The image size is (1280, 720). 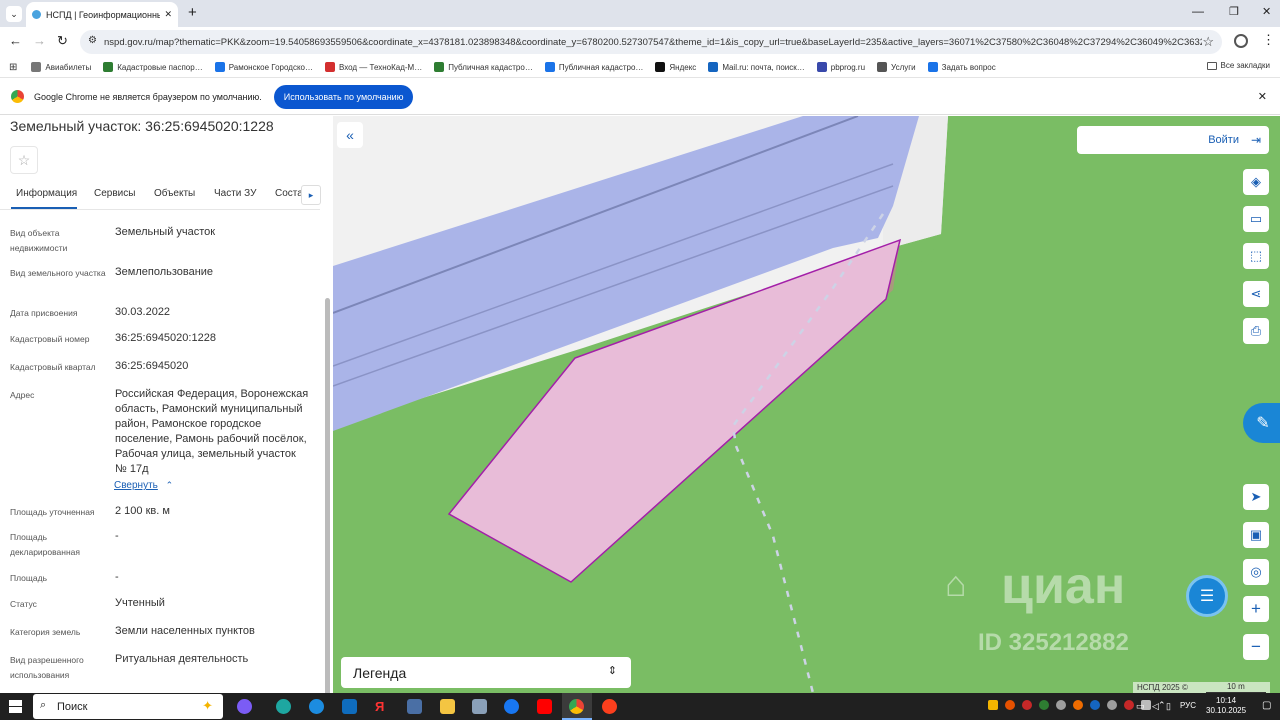 What do you see at coordinates (46, 193) in the screenshot?
I see `tab-information: Информация` at bounding box center [46, 193].